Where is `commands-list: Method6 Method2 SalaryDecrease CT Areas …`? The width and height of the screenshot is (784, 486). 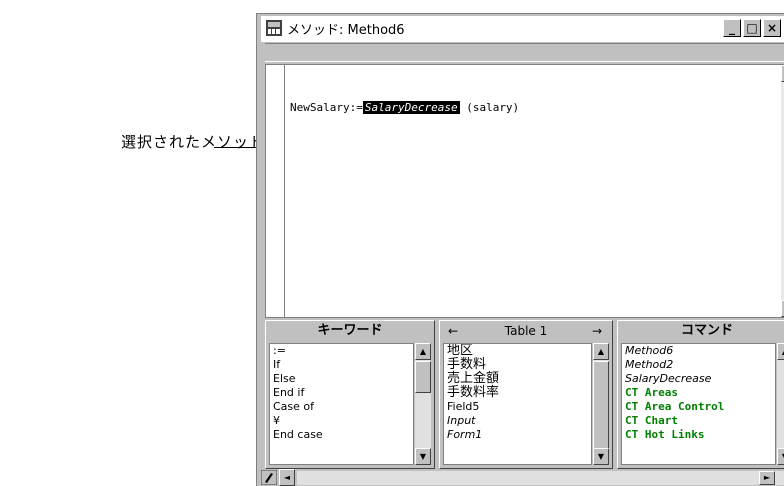
commands-list: Method6 Method2 SalaryDecrease CT Areas … is located at coordinates (698, 404).